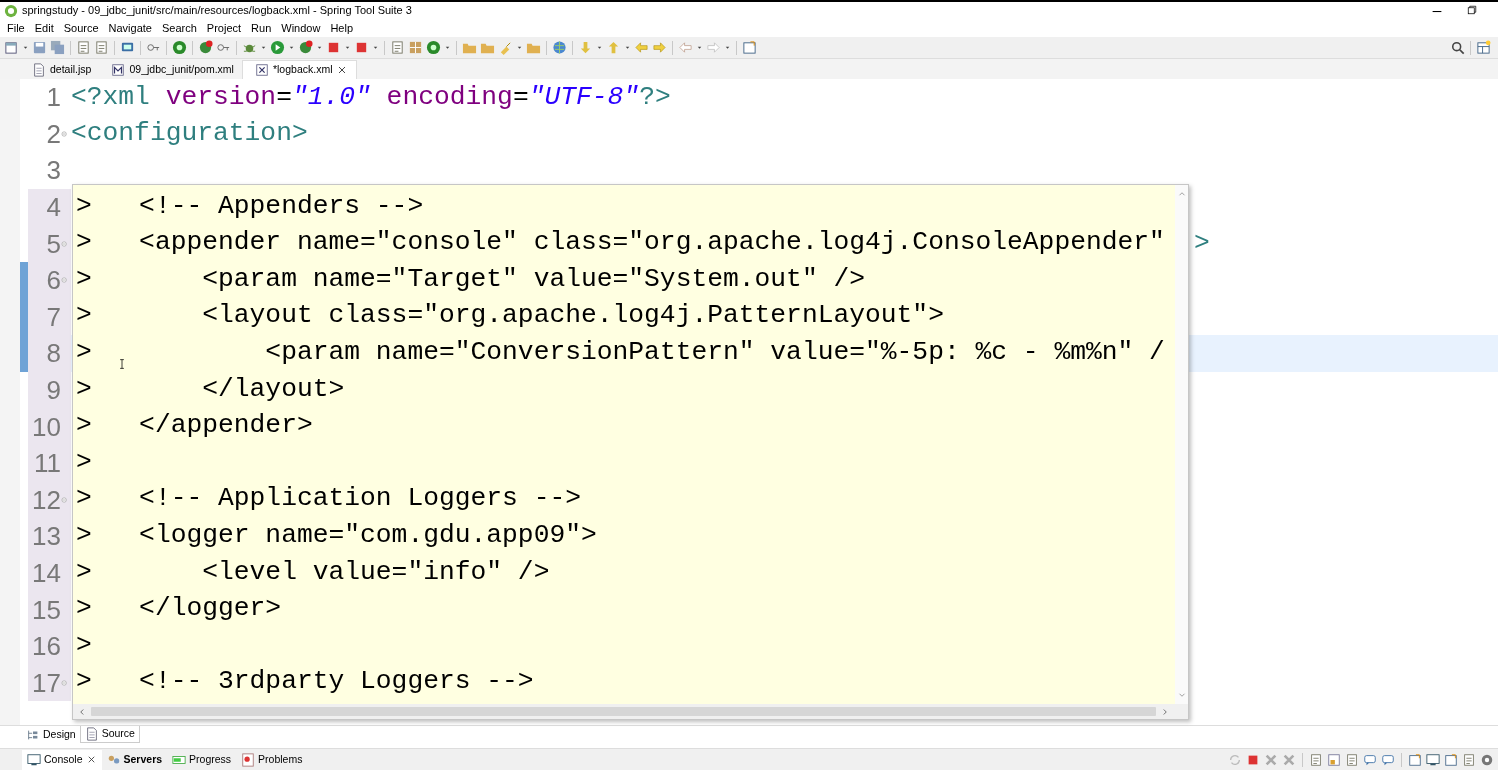 Image resolution: width=1498 pixels, height=772 pixels. Describe the element at coordinates (170, 69) in the screenshot. I see `editor-tab: 09_jdbc_junit/pom.xml` at that location.